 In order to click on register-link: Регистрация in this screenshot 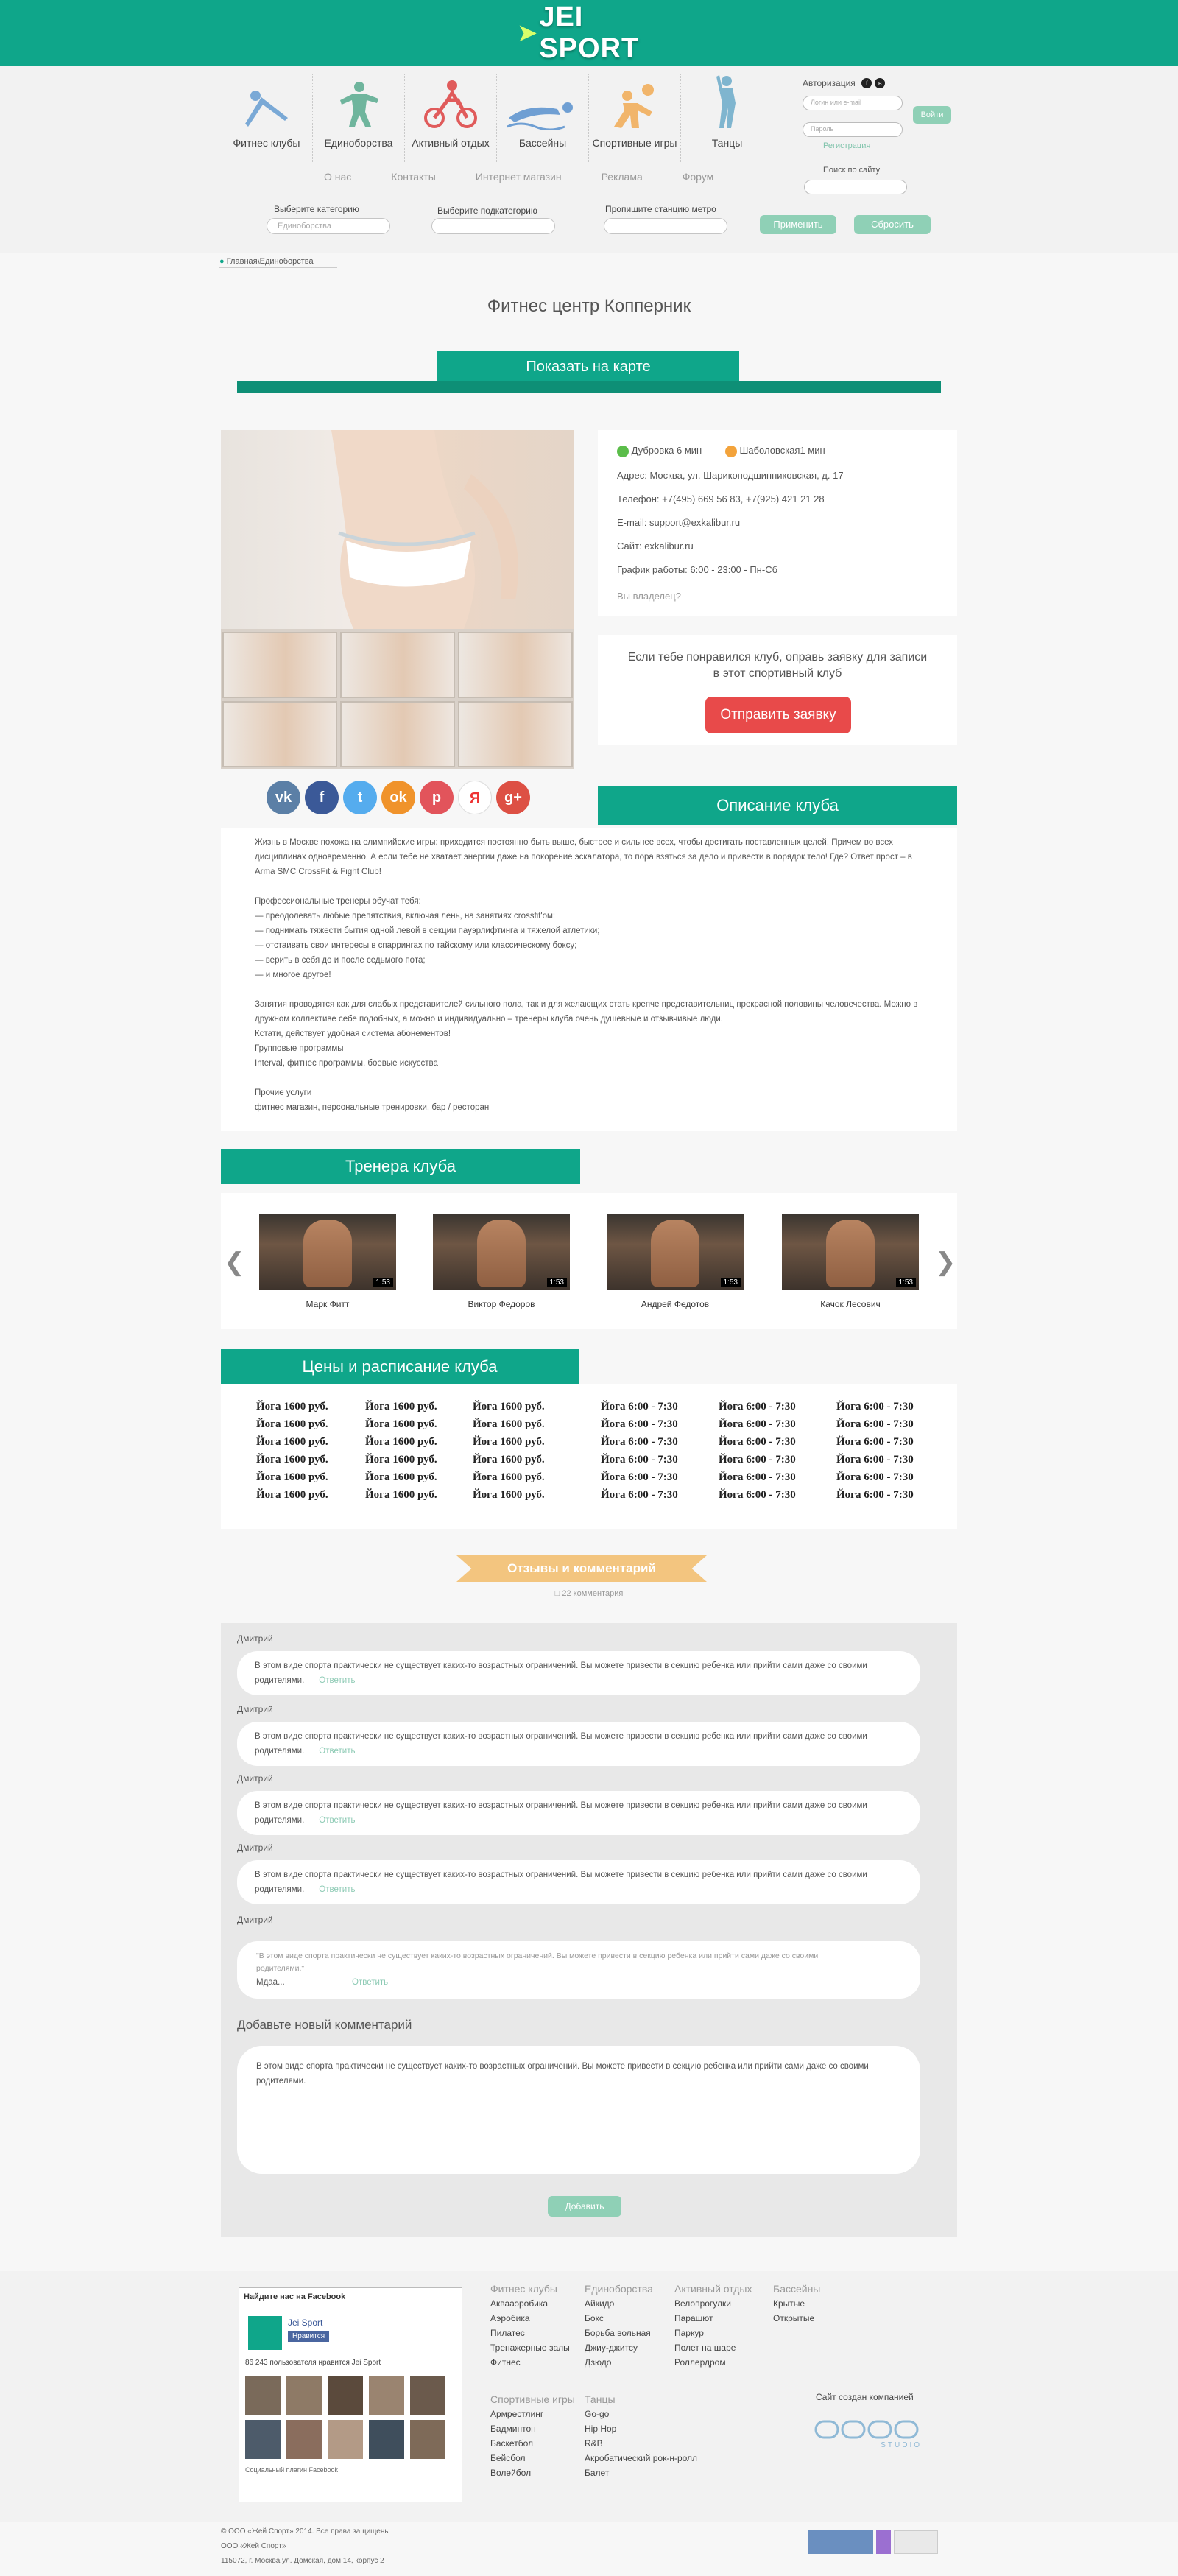, I will do `click(846, 145)`.